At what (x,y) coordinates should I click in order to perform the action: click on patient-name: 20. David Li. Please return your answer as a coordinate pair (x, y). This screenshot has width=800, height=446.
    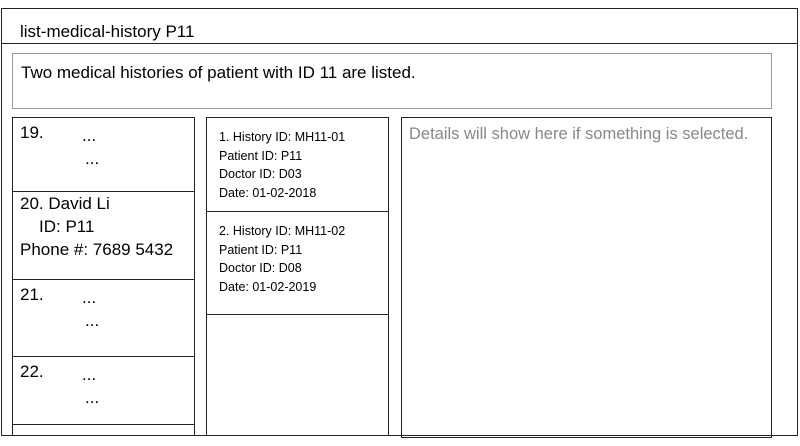
    Looking at the image, I should click on (65, 203).